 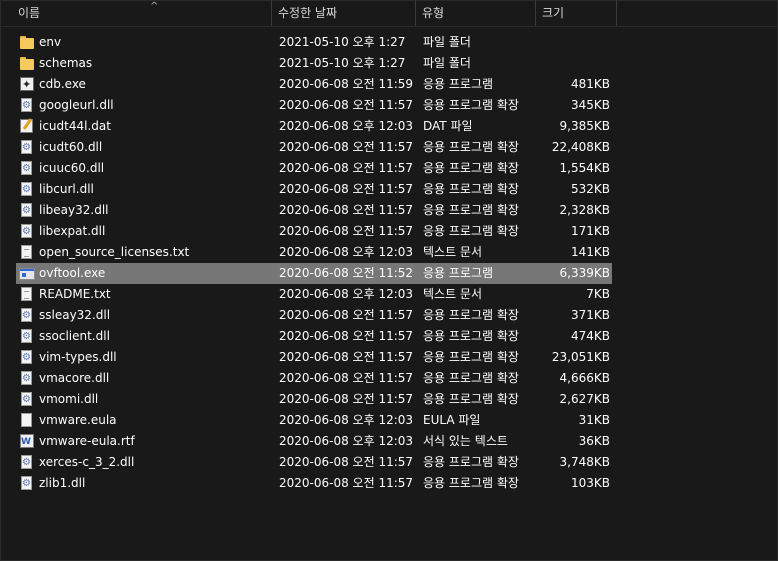 What do you see at coordinates (433, 13) in the screenshot?
I see `column-label-type: 유형` at bounding box center [433, 13].